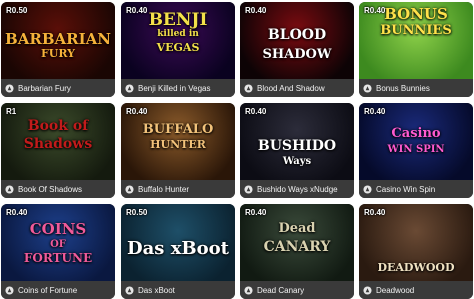  I want to click on thumbnail-title-text: Shadows, so click(58, 144).